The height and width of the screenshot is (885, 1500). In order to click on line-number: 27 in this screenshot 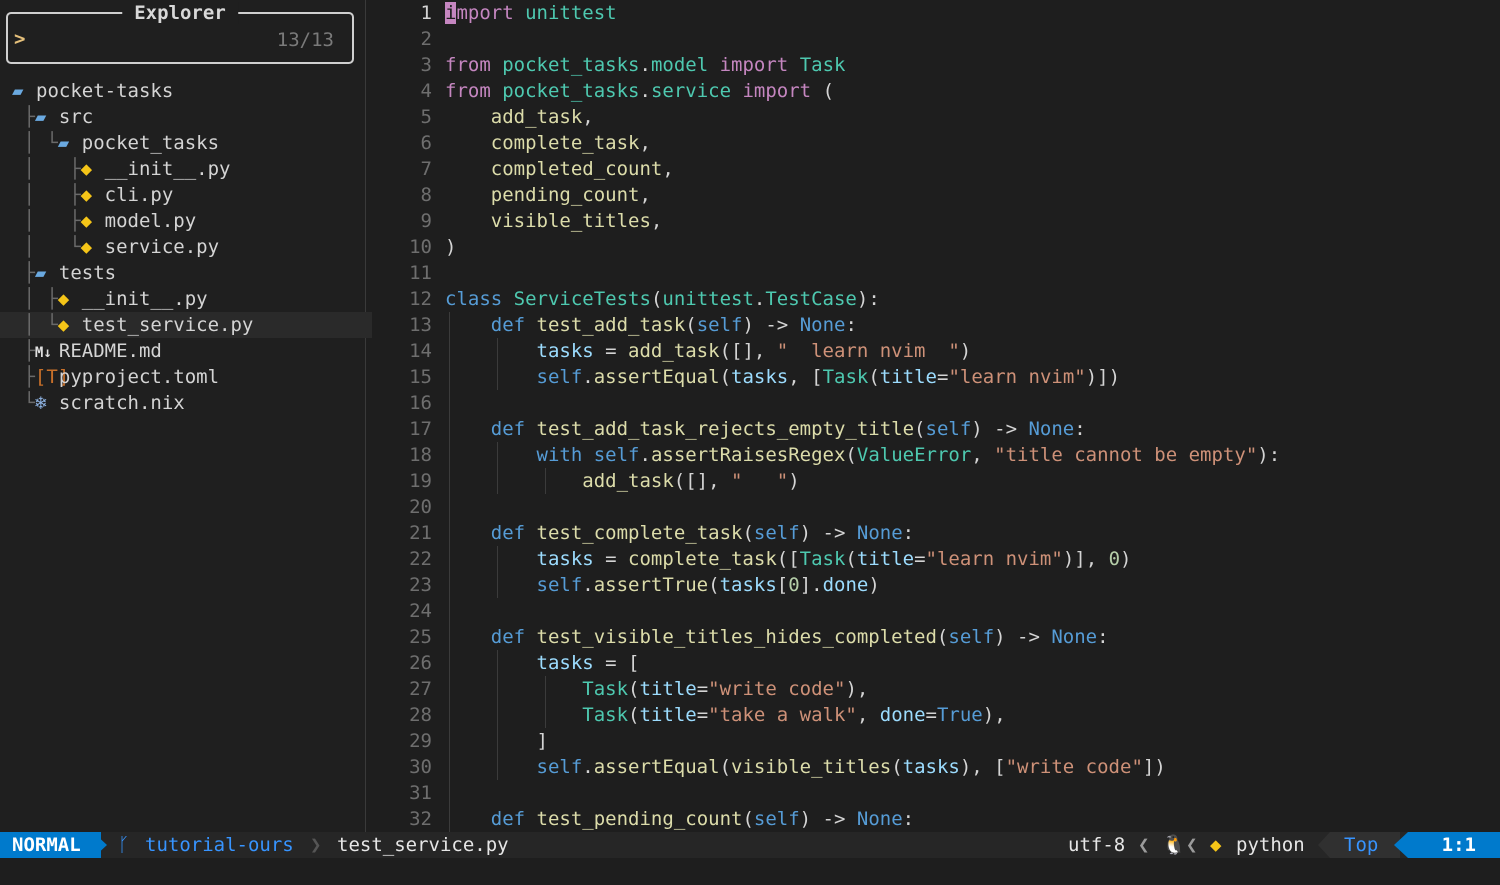, I will do `click(420, 689)`.